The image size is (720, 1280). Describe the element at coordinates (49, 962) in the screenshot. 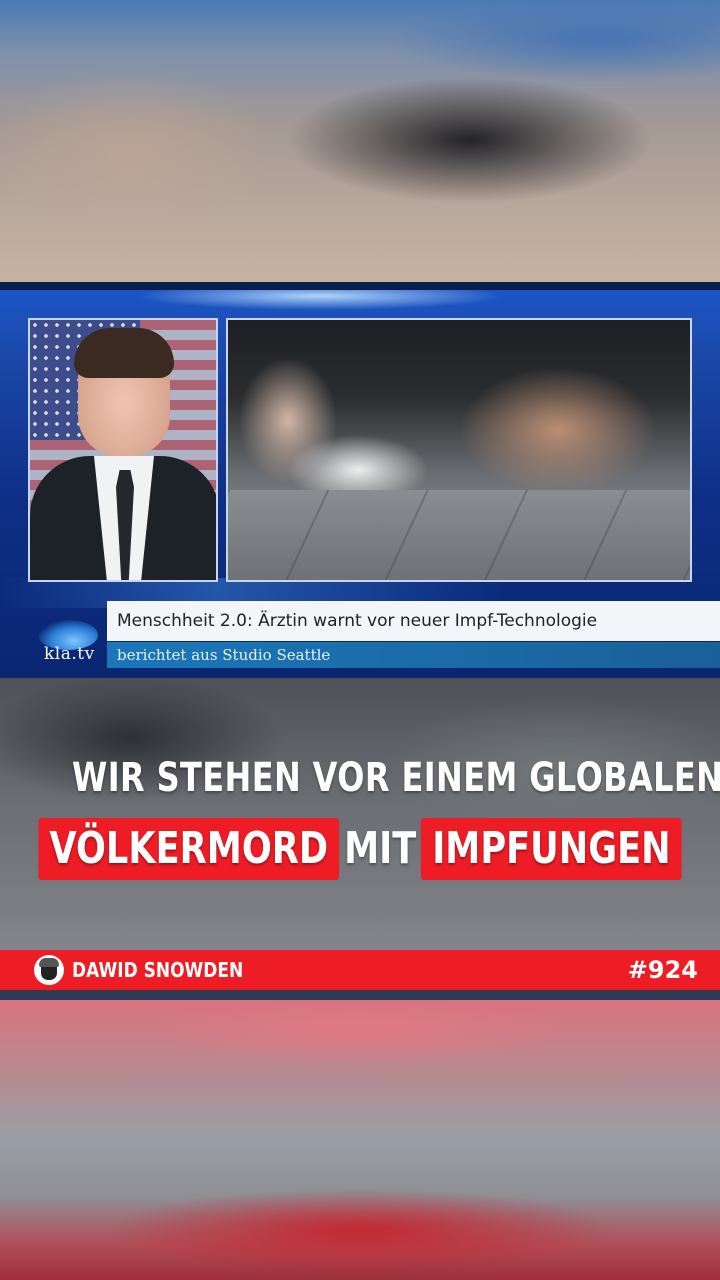

I see `avatar-hair` at that location.